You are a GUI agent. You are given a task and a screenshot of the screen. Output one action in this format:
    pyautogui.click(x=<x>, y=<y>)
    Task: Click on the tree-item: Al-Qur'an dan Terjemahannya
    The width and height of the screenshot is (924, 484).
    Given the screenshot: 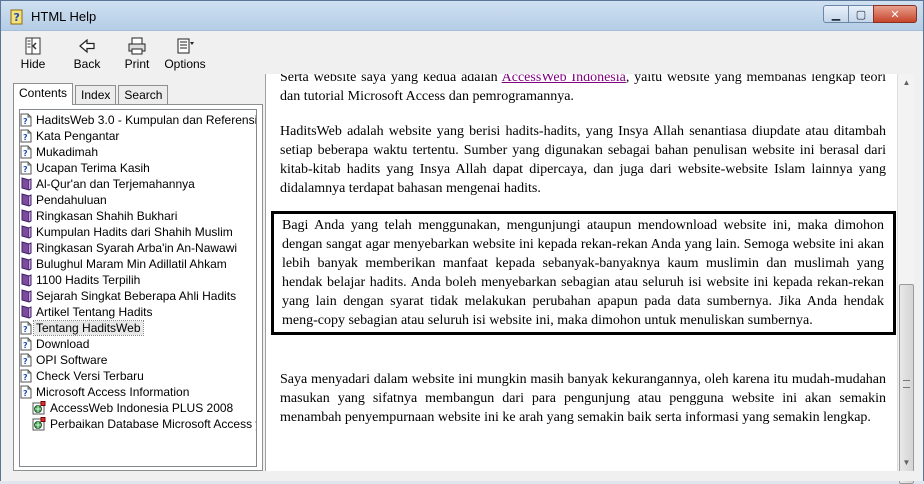 What is the action you would take?
    pyautogui.click(x=108, y=184)
    